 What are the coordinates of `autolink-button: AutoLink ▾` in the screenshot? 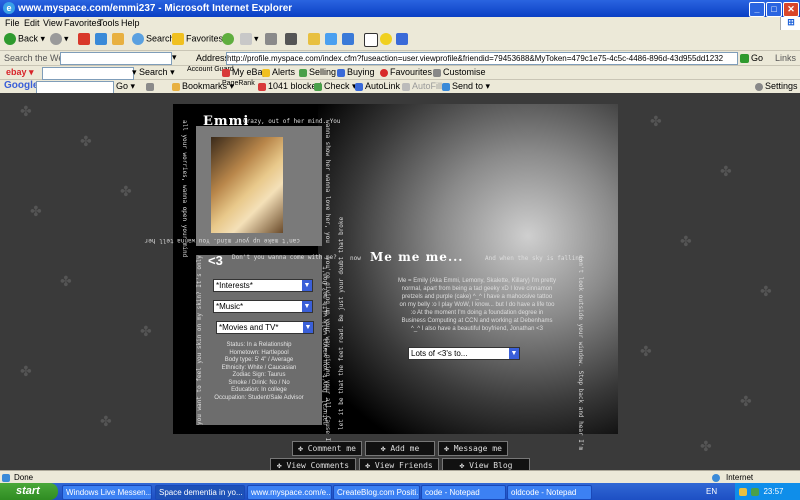 It's located at (381, 86).